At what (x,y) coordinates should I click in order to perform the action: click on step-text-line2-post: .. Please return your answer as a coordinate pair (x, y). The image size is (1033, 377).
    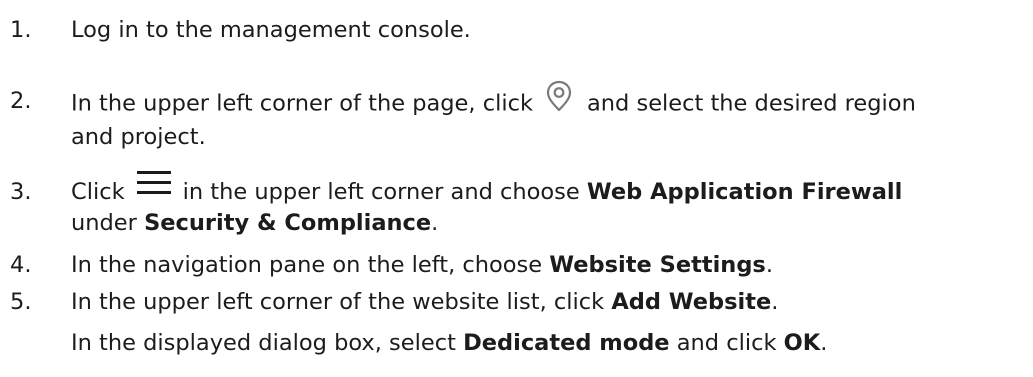
    Looking at the image, I should click on (435, 223).